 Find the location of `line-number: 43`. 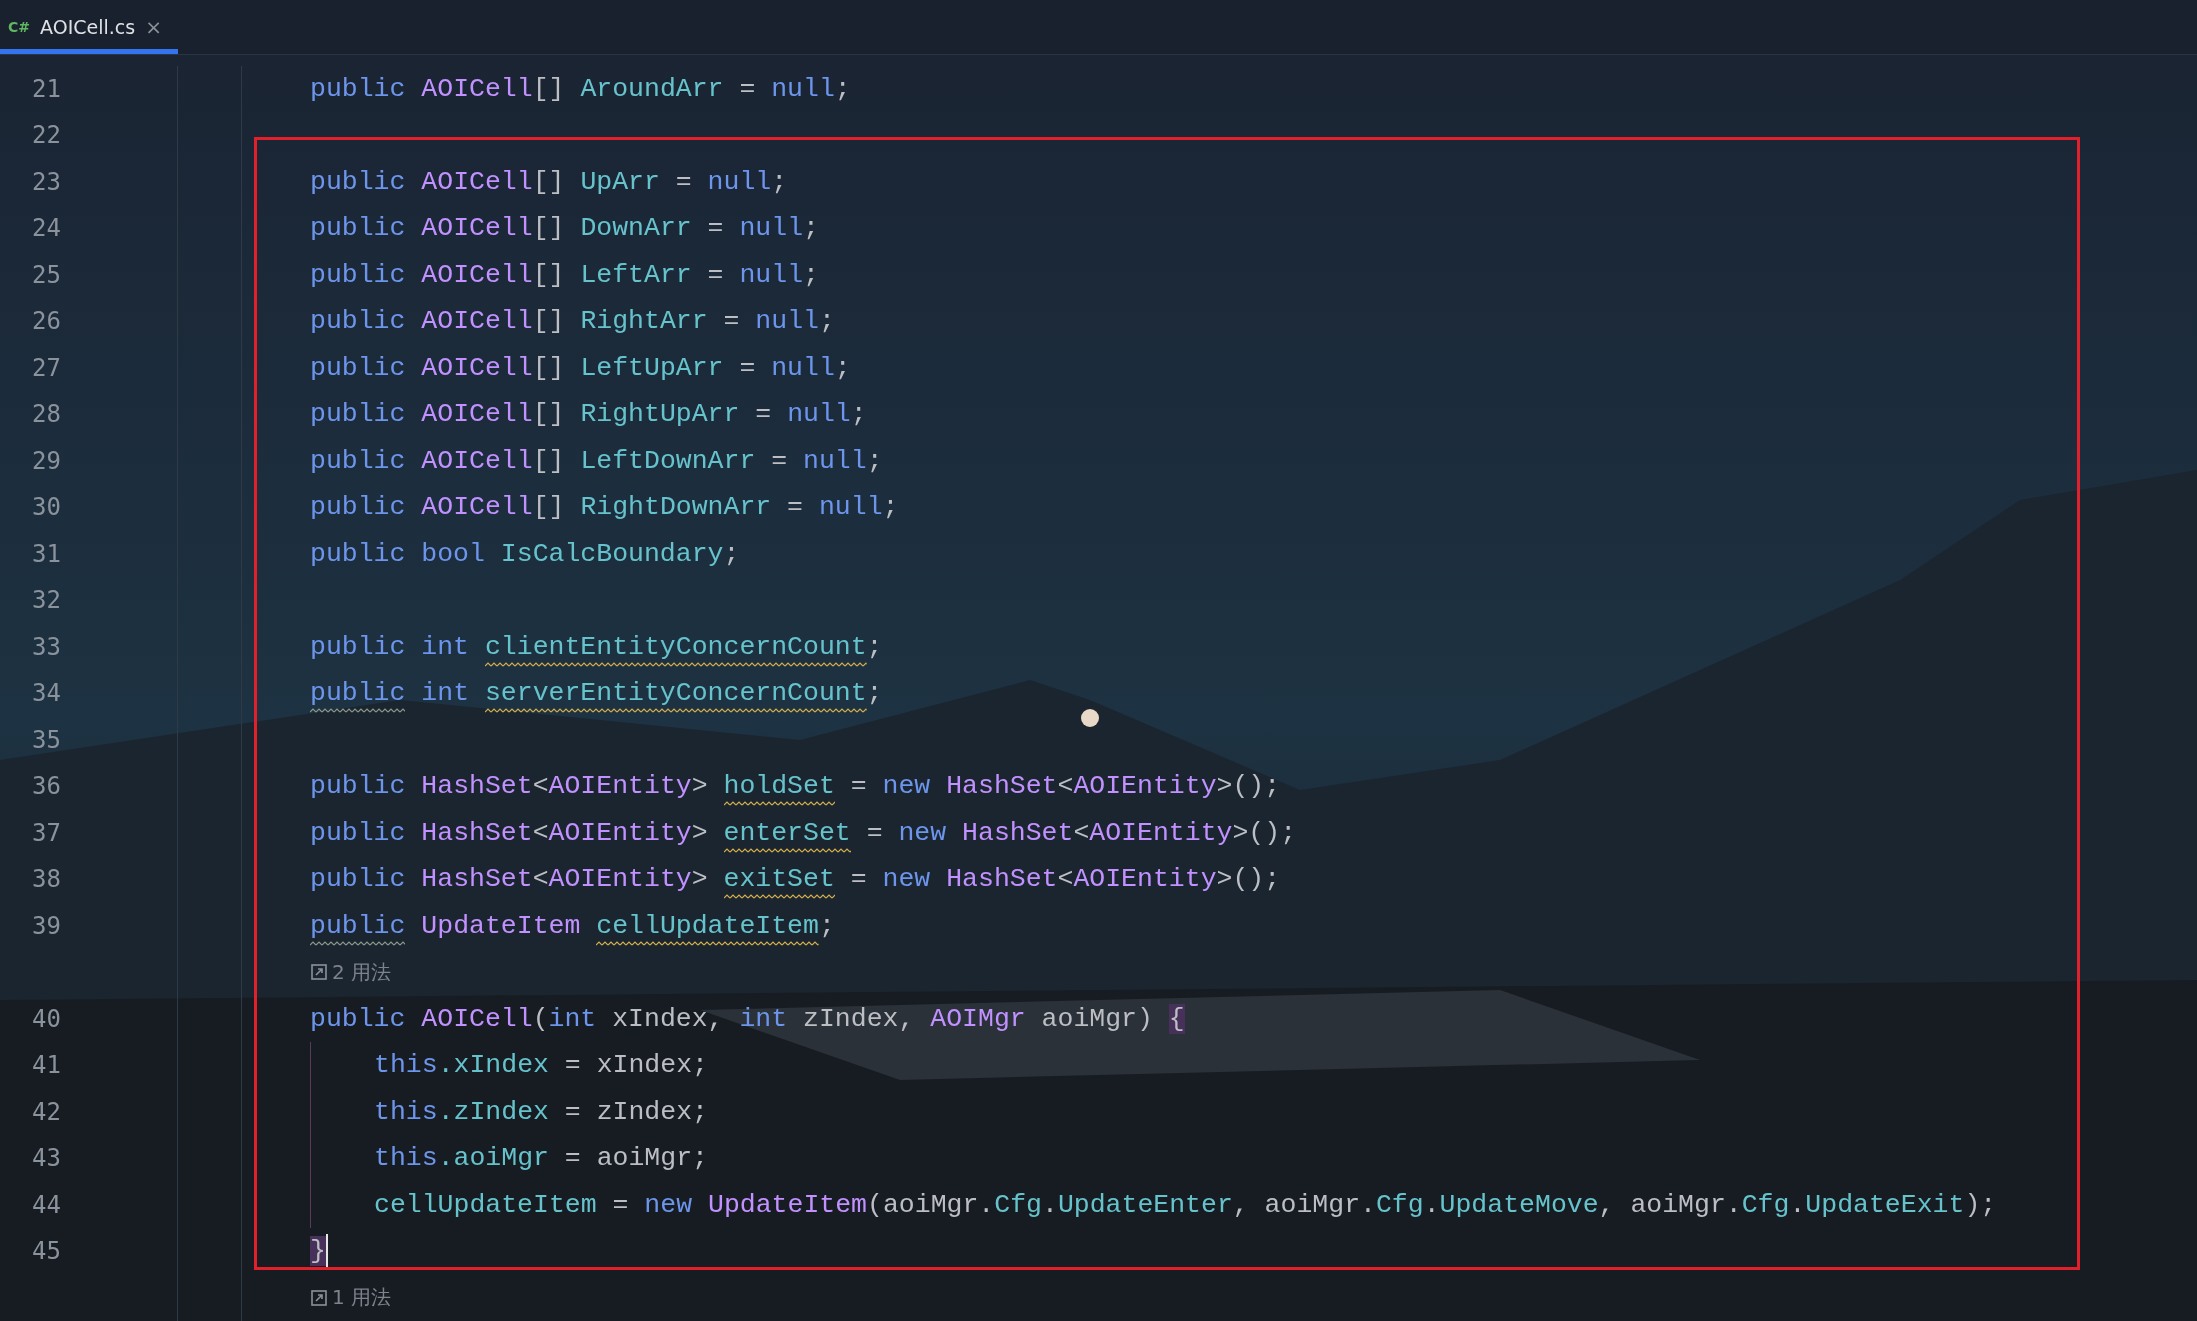

line-number: 43 is located at coordinates (46, 1158).